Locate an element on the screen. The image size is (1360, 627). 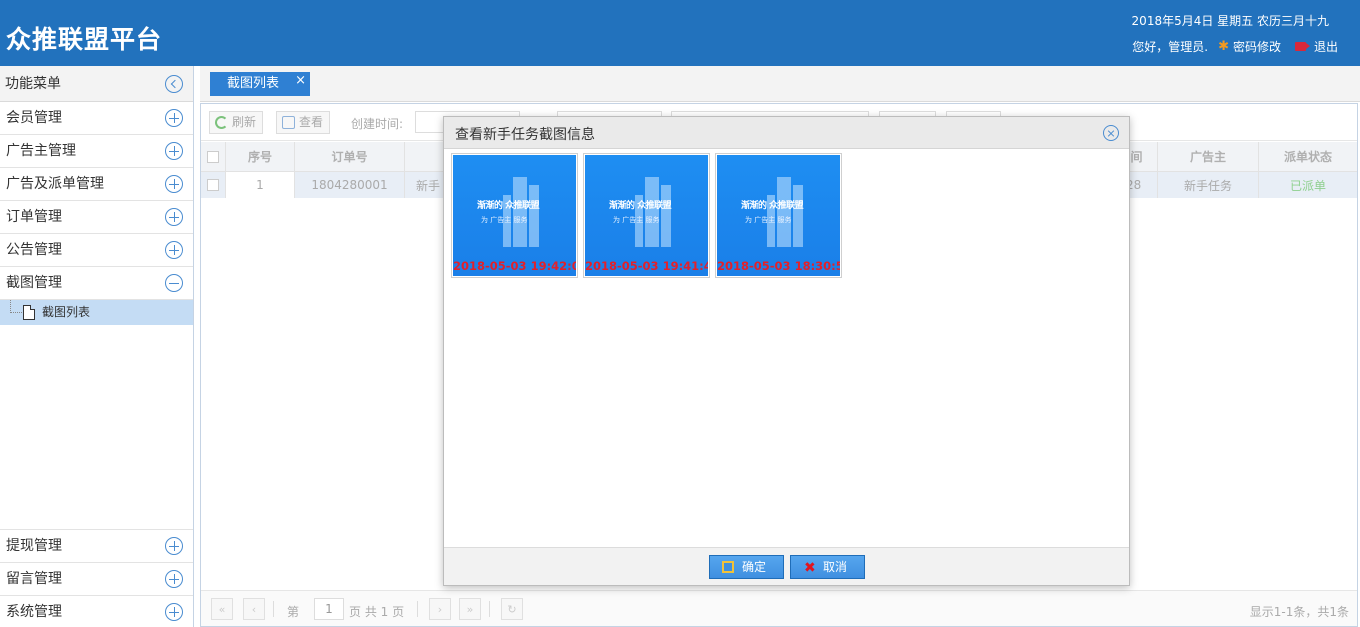
select-all-checkbox is located at coordinates (213, 156).